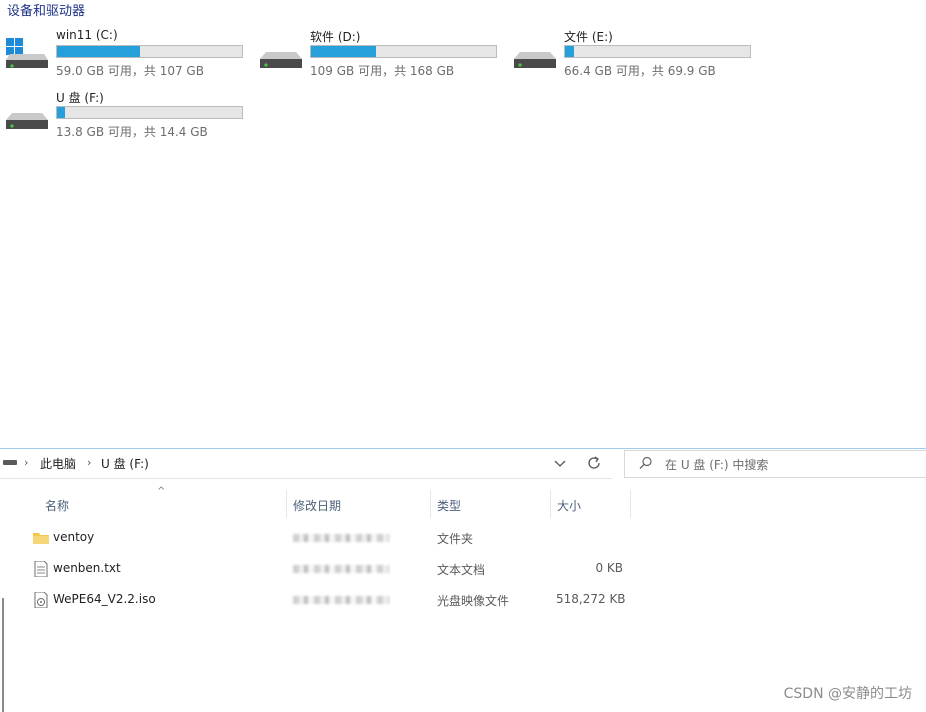 The width and height of the screenshot is (926, 712). I want to click on file-row: ventoy 文件夹, so click(463, 538).